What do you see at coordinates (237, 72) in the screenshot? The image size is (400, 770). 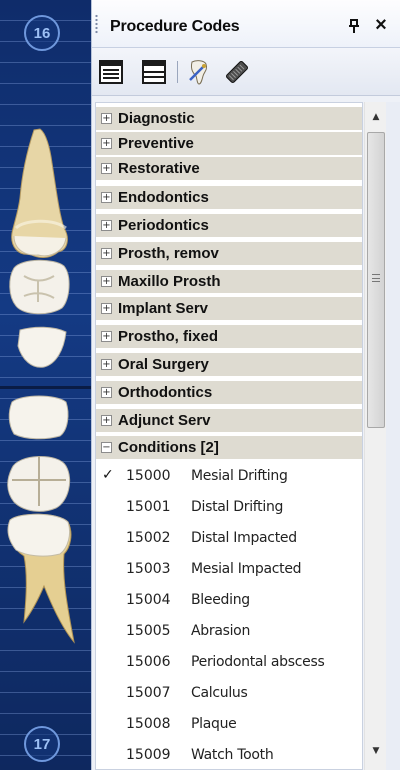 I see `eraser-button` at bounding box center [237, 72].